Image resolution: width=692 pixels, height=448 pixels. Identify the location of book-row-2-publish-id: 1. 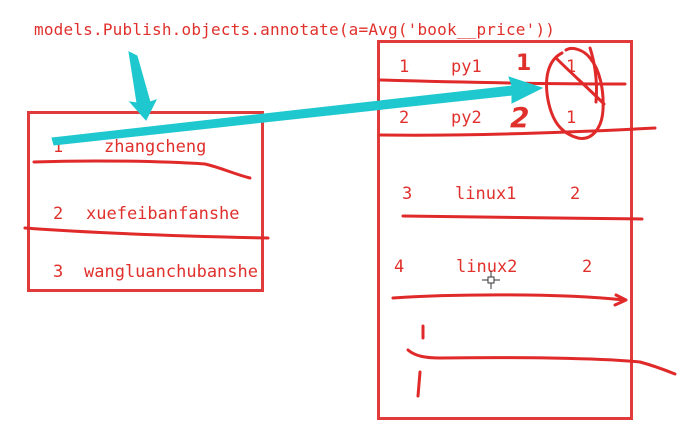
(571, 118).